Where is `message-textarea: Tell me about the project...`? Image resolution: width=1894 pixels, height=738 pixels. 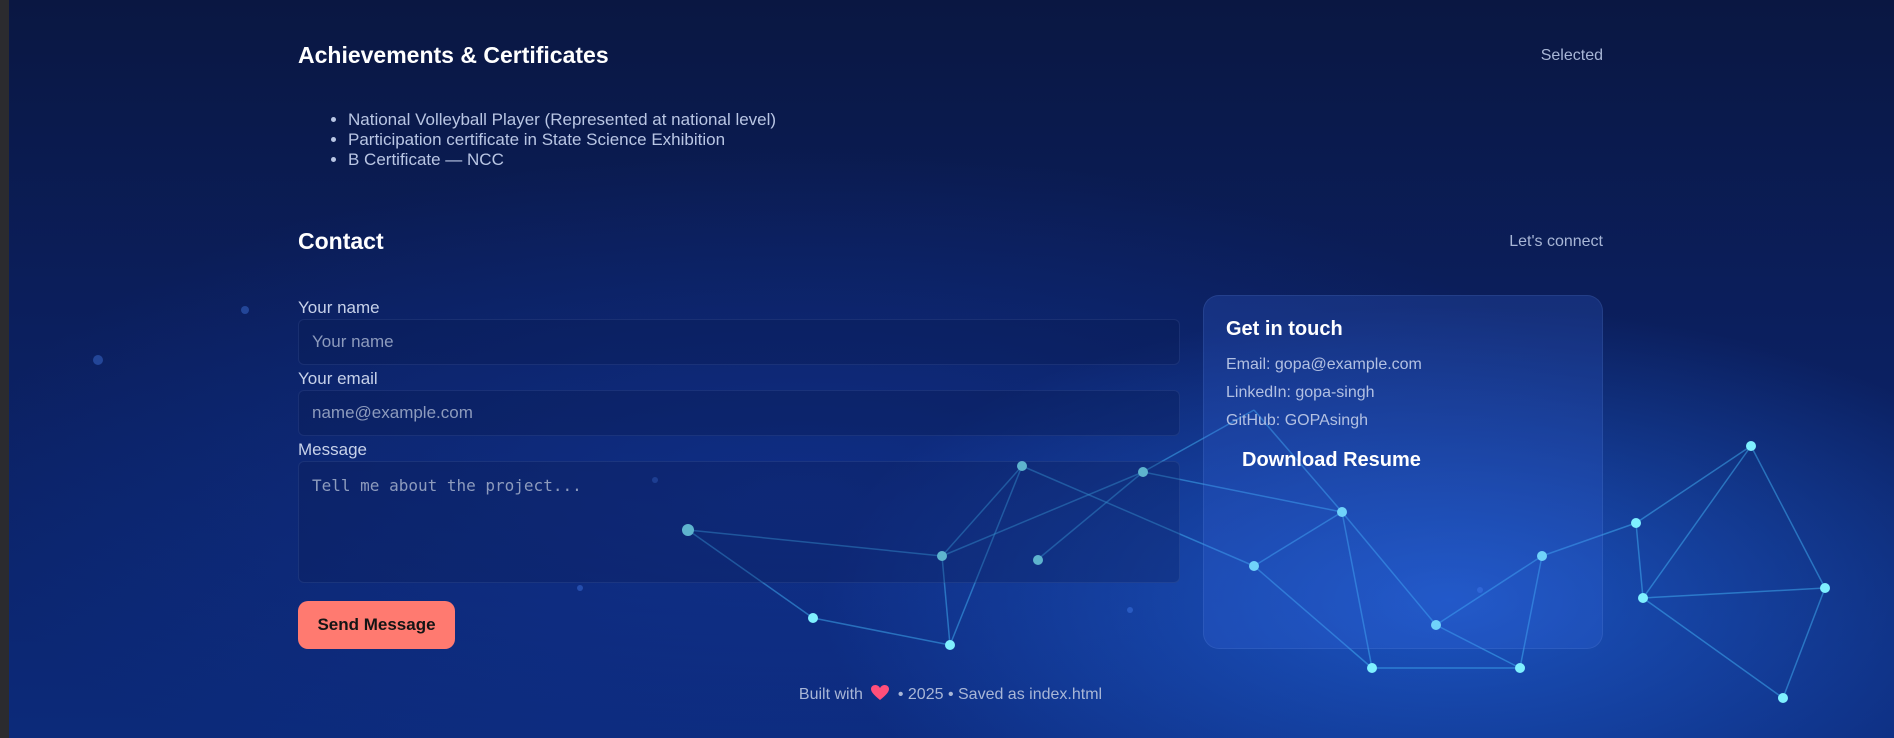
message-textarea: Tell me about the project... is located at coordinates (739, 522).